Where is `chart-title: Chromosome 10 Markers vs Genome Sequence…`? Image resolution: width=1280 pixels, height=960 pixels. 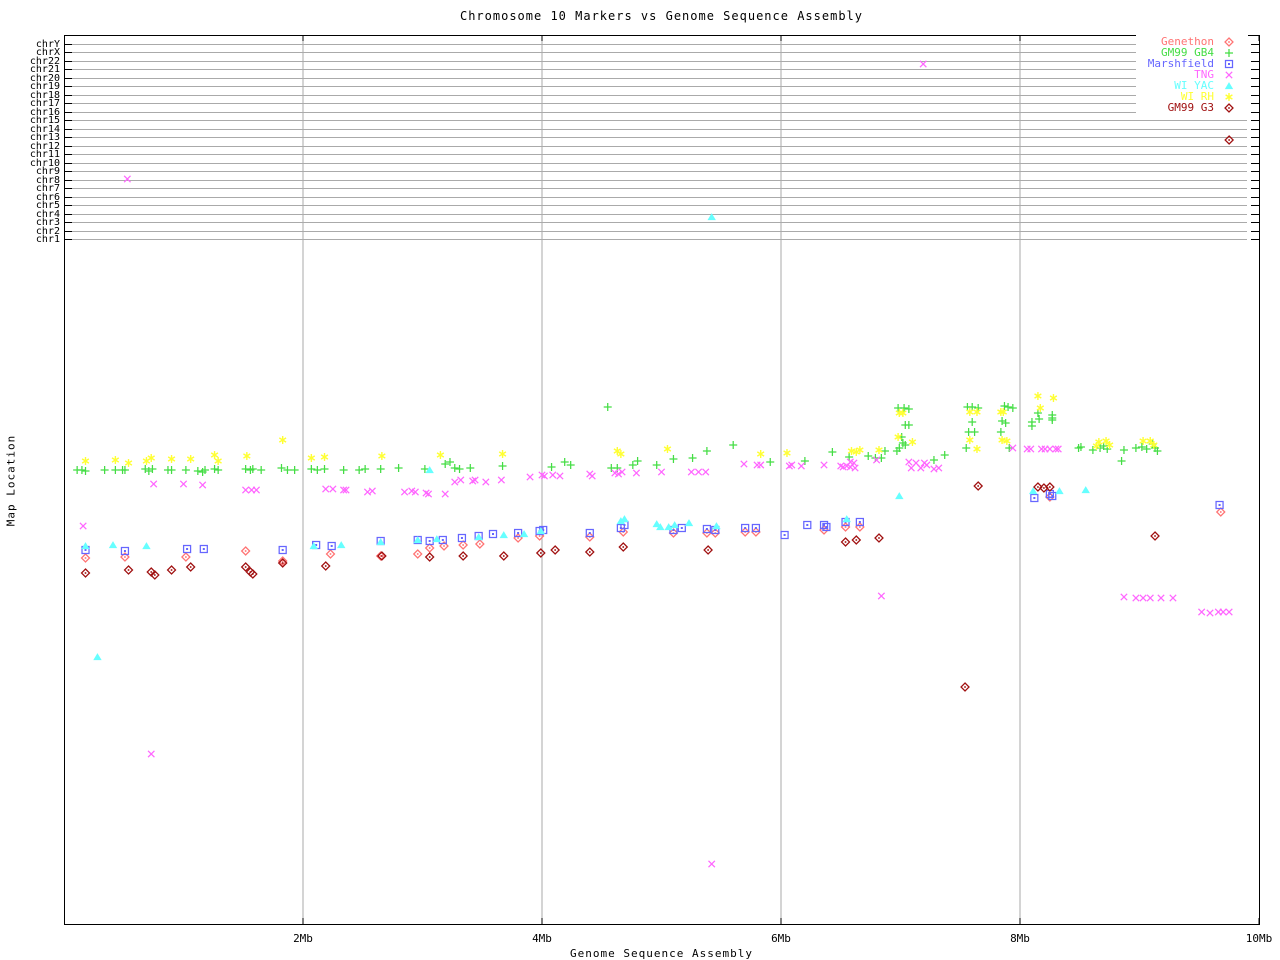
chart-title: Chromosome 10 Markers vs Genome Sequence… is located at coordinates (661, 16).